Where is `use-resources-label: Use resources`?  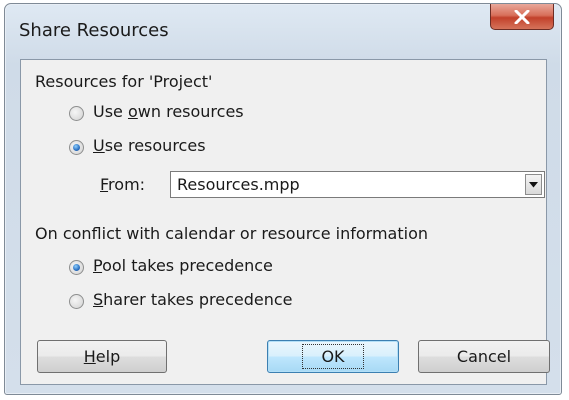 use-resources-label: Use resources is located at coordinates (149, 145).